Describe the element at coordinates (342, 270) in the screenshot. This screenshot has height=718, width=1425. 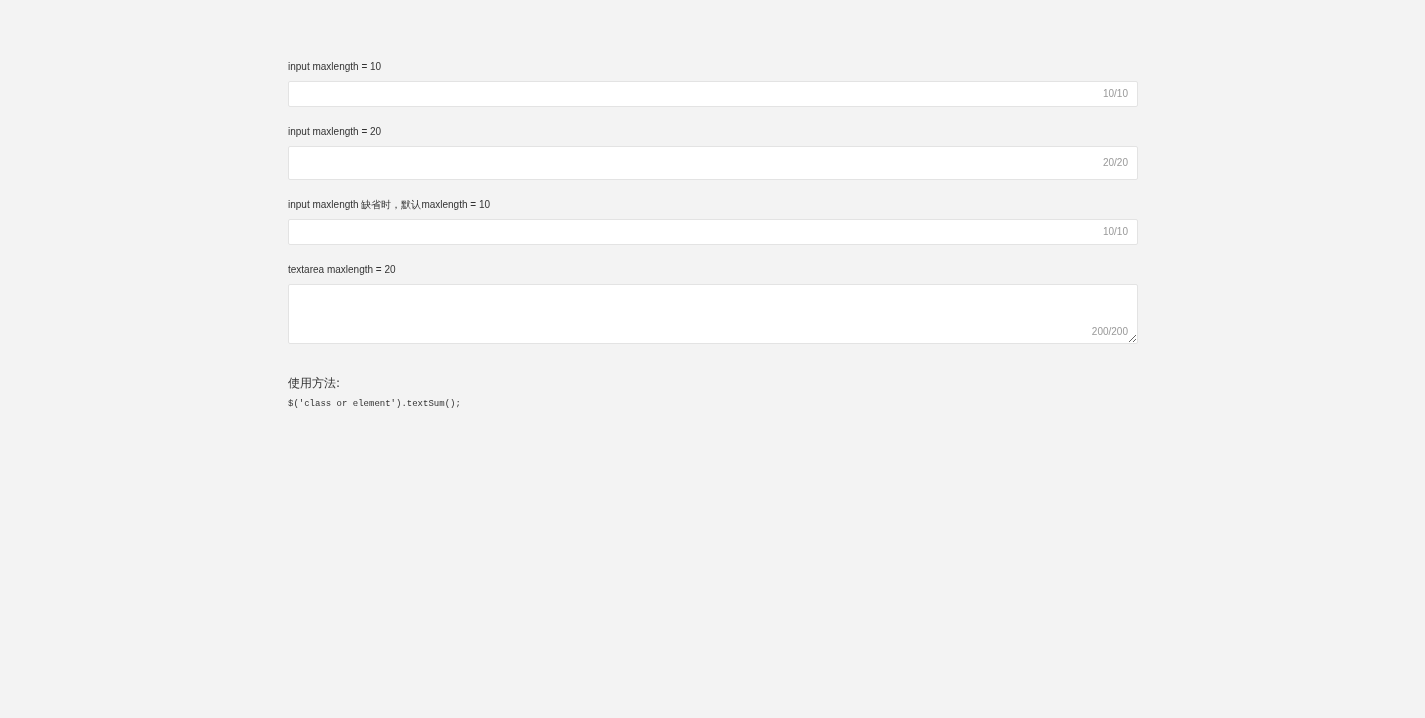
I see `field-label: textarea maxlength = 20` at that location.